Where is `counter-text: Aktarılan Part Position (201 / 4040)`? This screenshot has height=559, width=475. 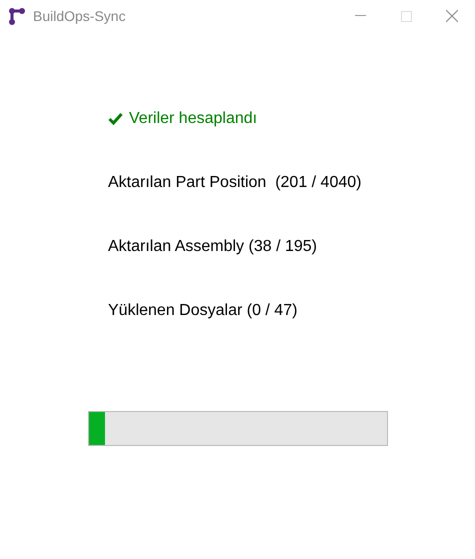 counter-text: Aktarılan Part Position (201 / 4040) is located at coordinates (235, 183).